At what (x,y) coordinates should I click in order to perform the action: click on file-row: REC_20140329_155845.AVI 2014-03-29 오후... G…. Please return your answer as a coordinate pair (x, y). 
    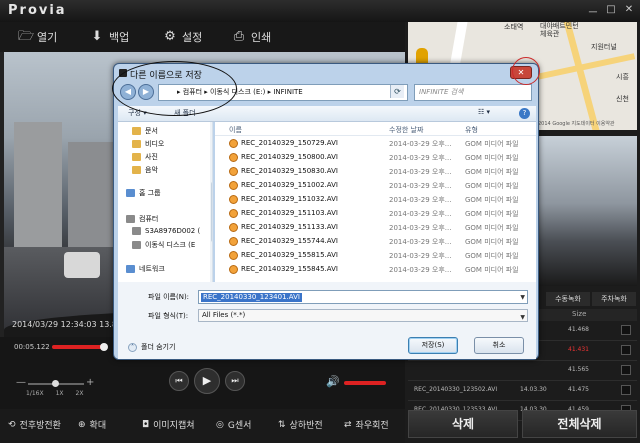
    Looking at the image, I should click on (375, 269).